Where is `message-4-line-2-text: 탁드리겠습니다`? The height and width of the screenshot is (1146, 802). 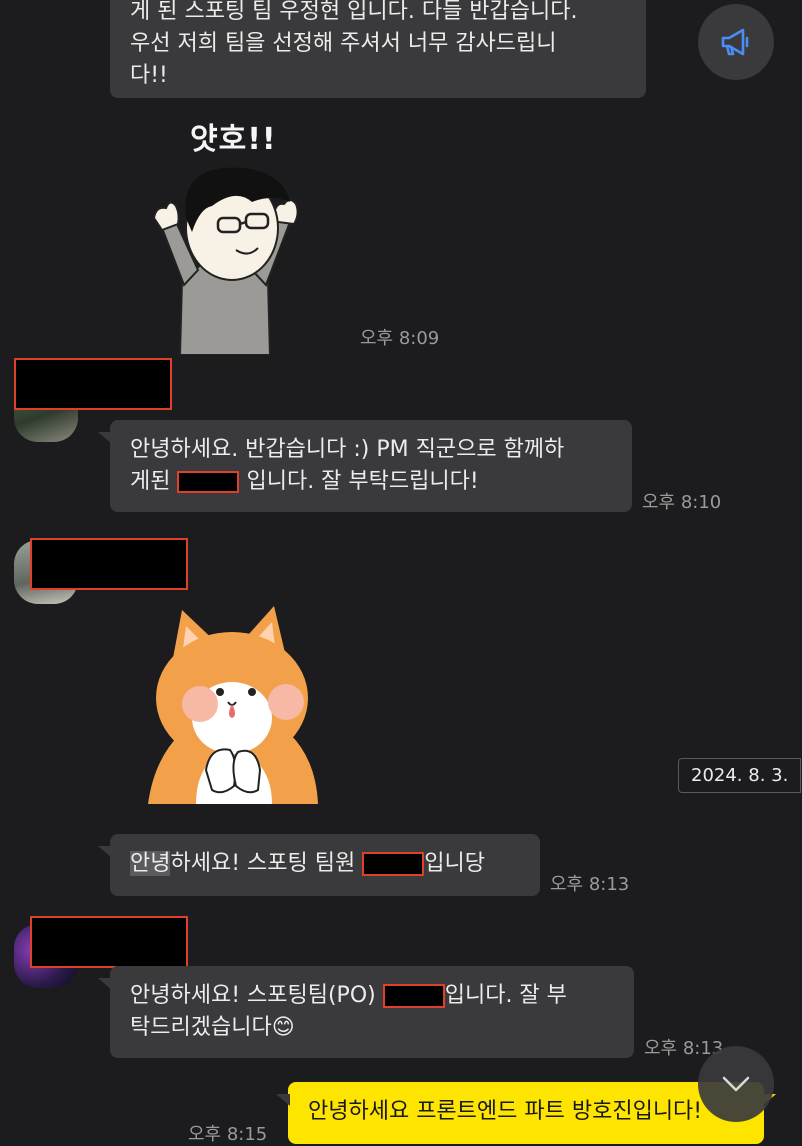
message-4-line-2-text: 탁드리겠습니다 is located at coordinates (201, 1027).